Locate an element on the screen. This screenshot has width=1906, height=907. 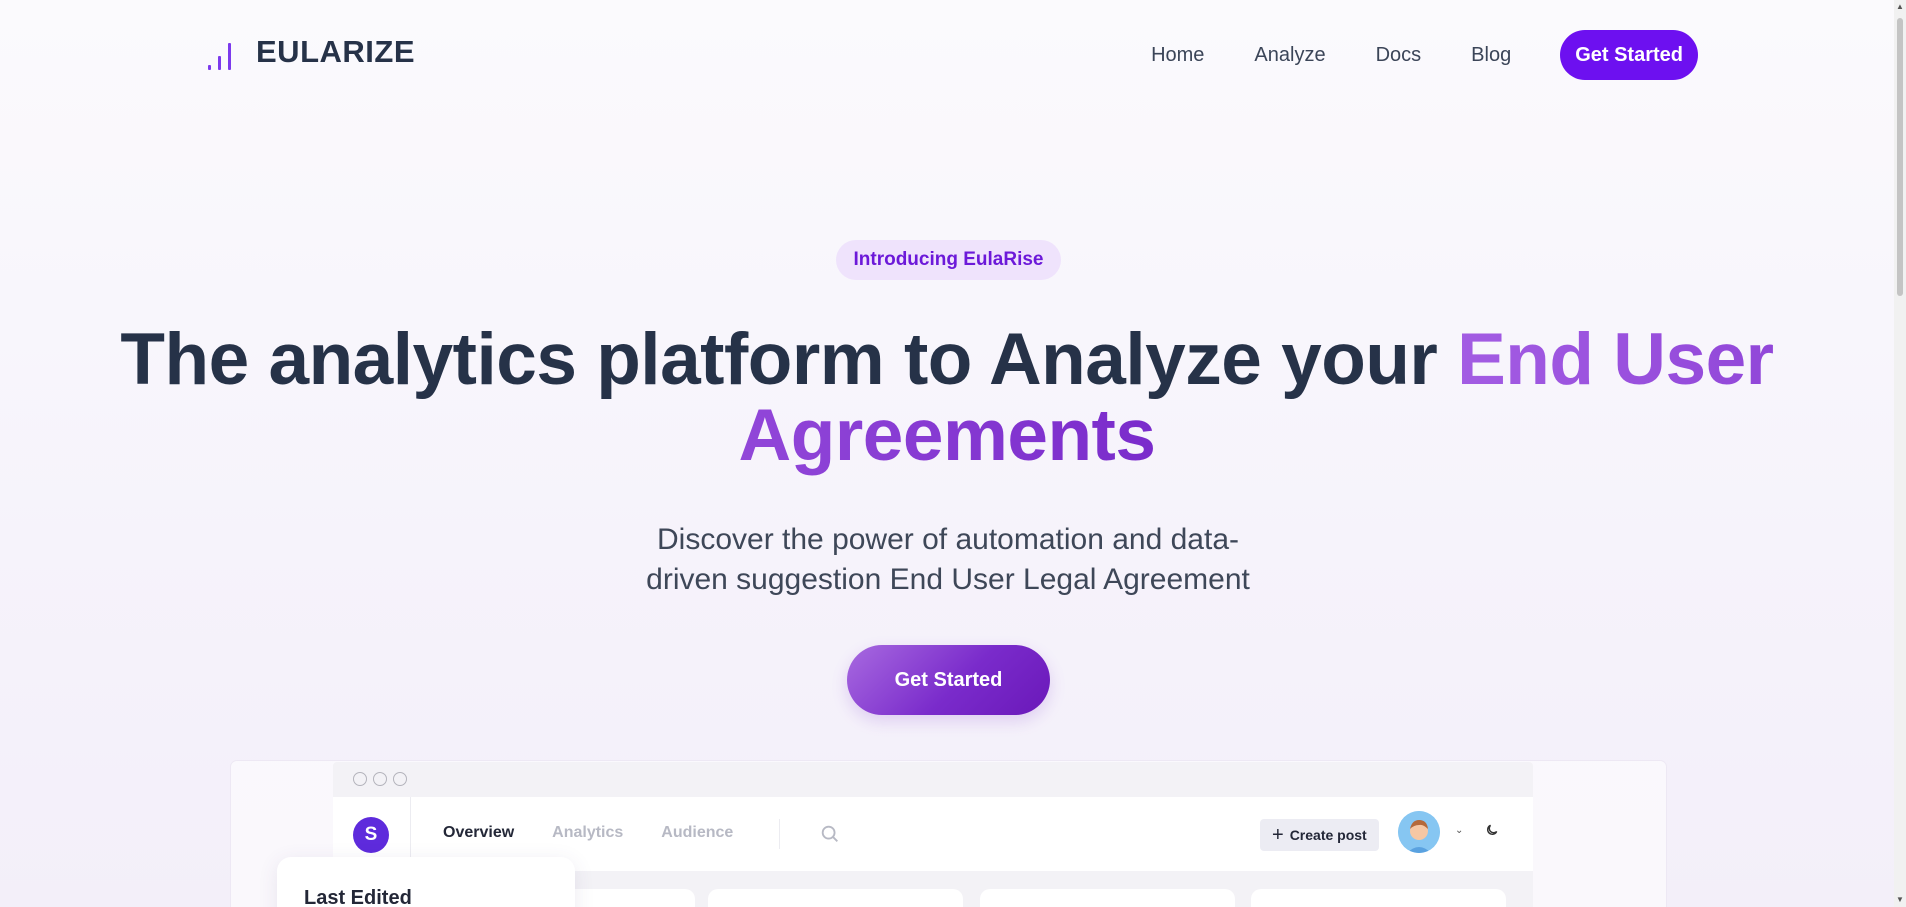
divider is located at coordinates (779, 834).